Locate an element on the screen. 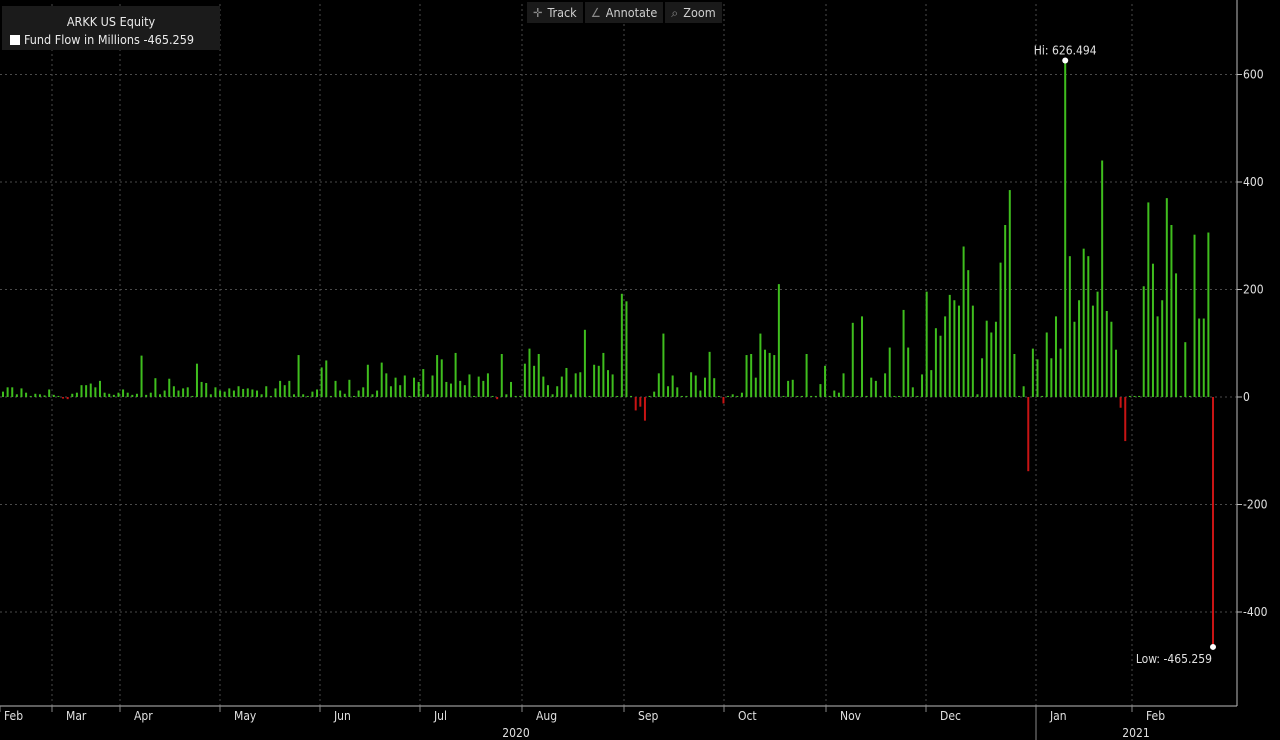  magnifier-icon: ⌕ is located at coordinates (675, 12).